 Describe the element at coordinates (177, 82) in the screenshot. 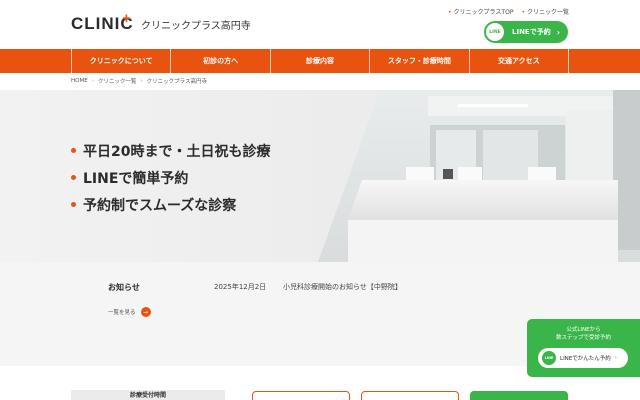

I see `breadcrumb-current: クリニックプラス高円寺` at that location.